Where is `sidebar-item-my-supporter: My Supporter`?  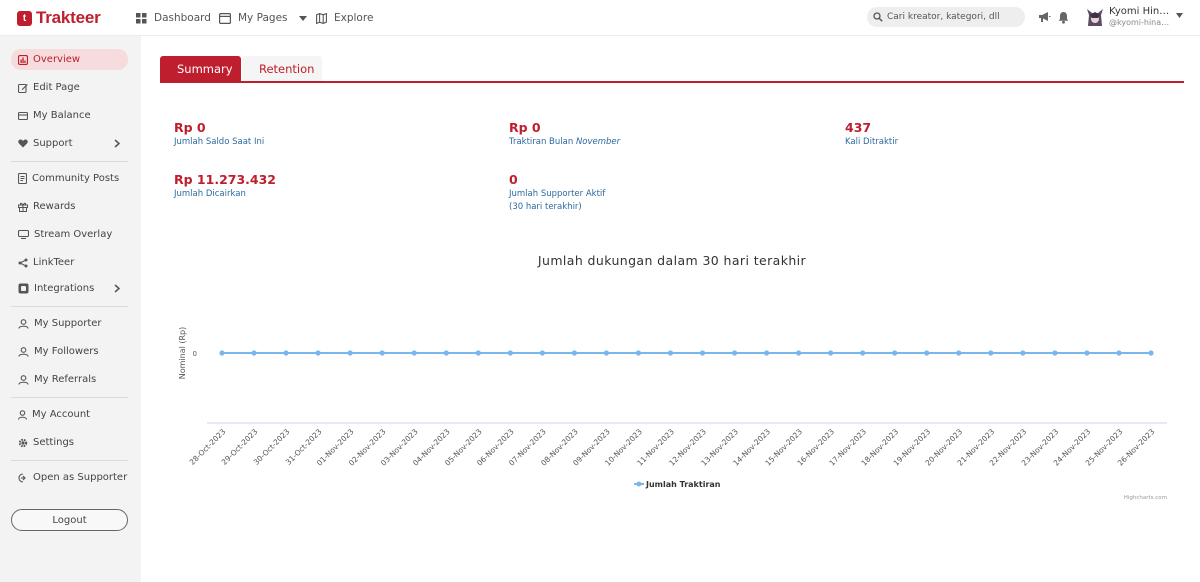
sidebar-item-my-supporter: My Supporter is located at coordinates (69, 323).